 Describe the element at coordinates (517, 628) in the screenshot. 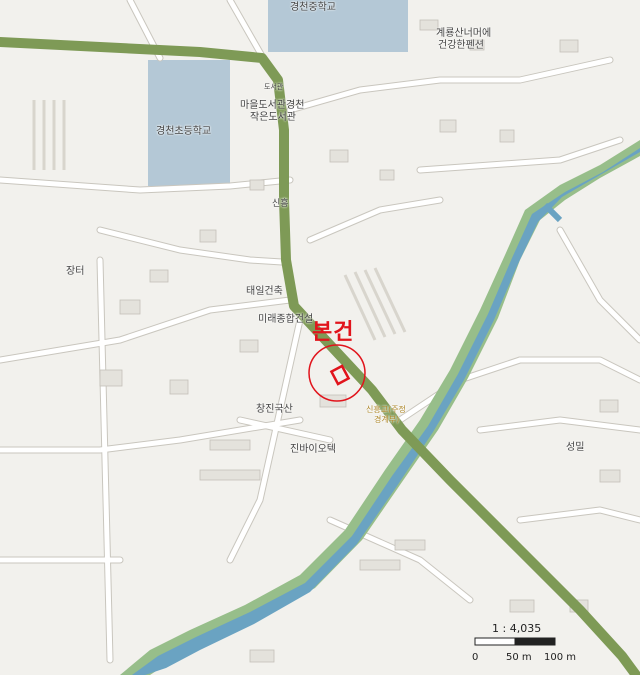

I see `scale-ratio: 1 : 4,035` at that location.